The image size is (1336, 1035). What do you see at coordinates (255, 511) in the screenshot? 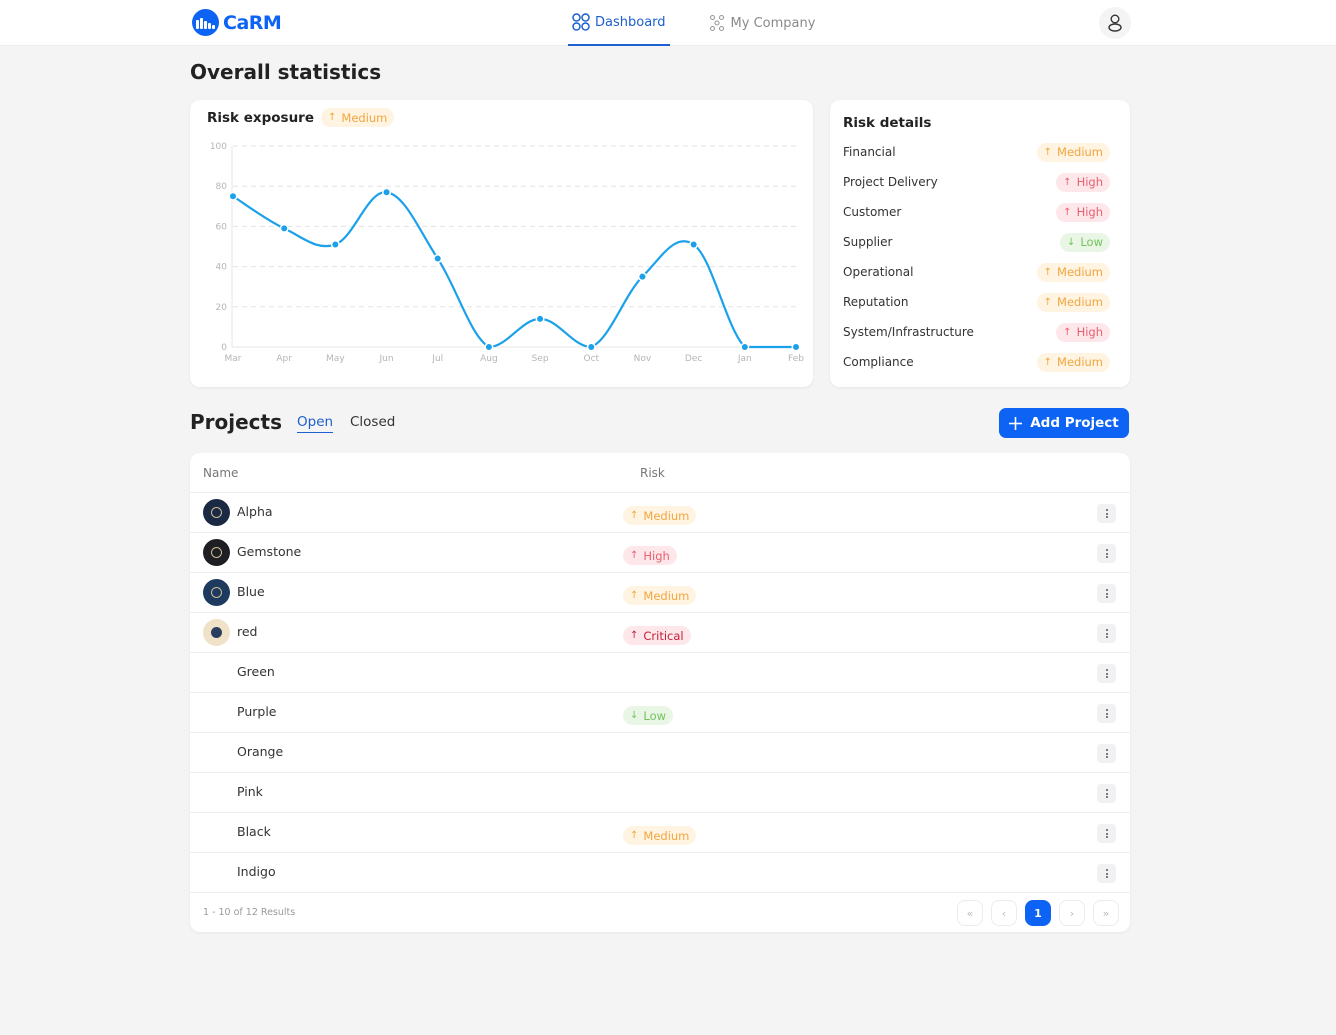
I see `project-name: Alpha` at bounding box center [255, 511].